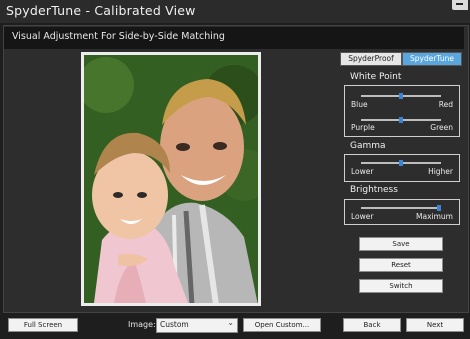 The width and height of the screenshot is (470, 339). Describe the element at coordinates (371, 59) in the screenshot. I see `toggle-spyderproof: SpyderProof` at that location.